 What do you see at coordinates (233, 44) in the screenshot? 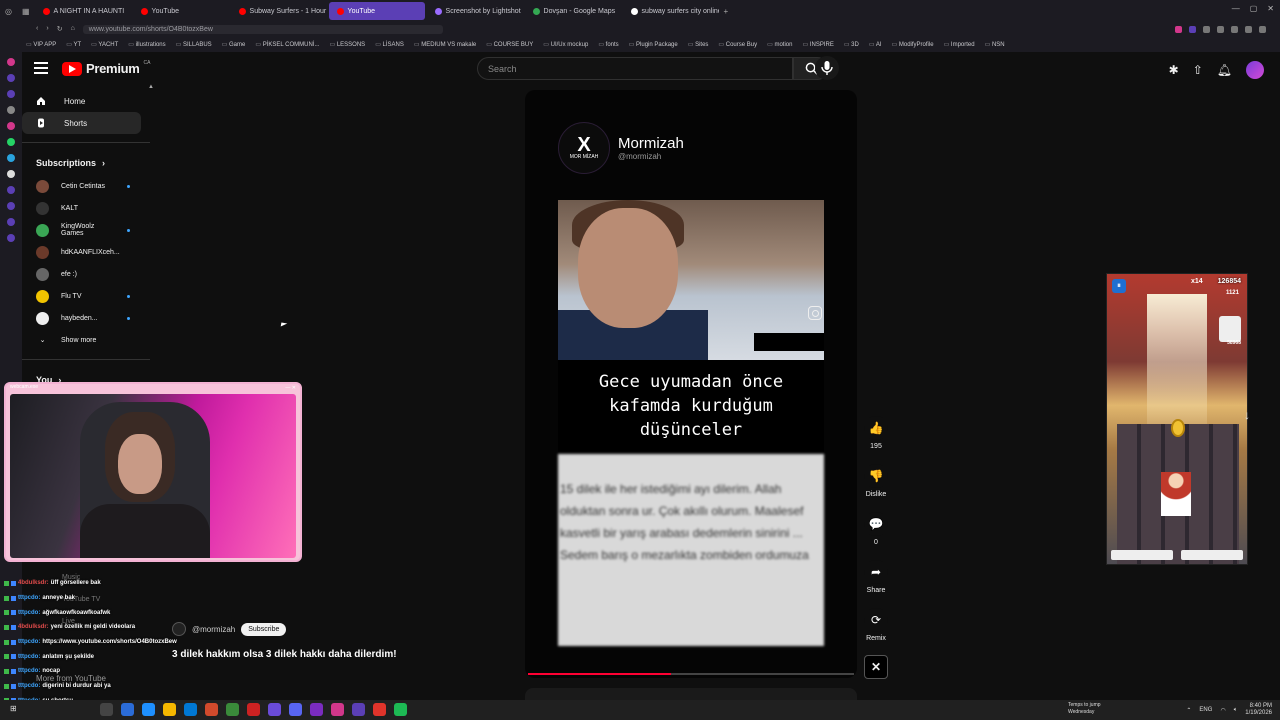
I see `bookmark-item: Game` at bounding box center [233, 44].